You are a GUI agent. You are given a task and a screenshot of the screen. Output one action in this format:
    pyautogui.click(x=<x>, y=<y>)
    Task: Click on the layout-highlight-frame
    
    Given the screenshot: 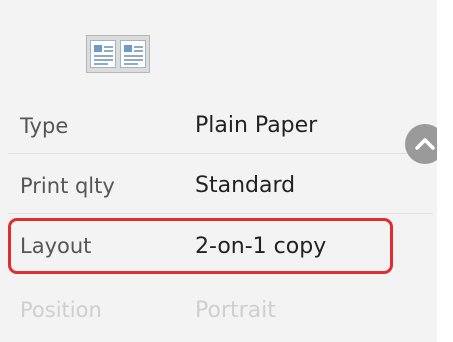 What is the action you would take?
    pyautogui.click(x=200, y=246)
    